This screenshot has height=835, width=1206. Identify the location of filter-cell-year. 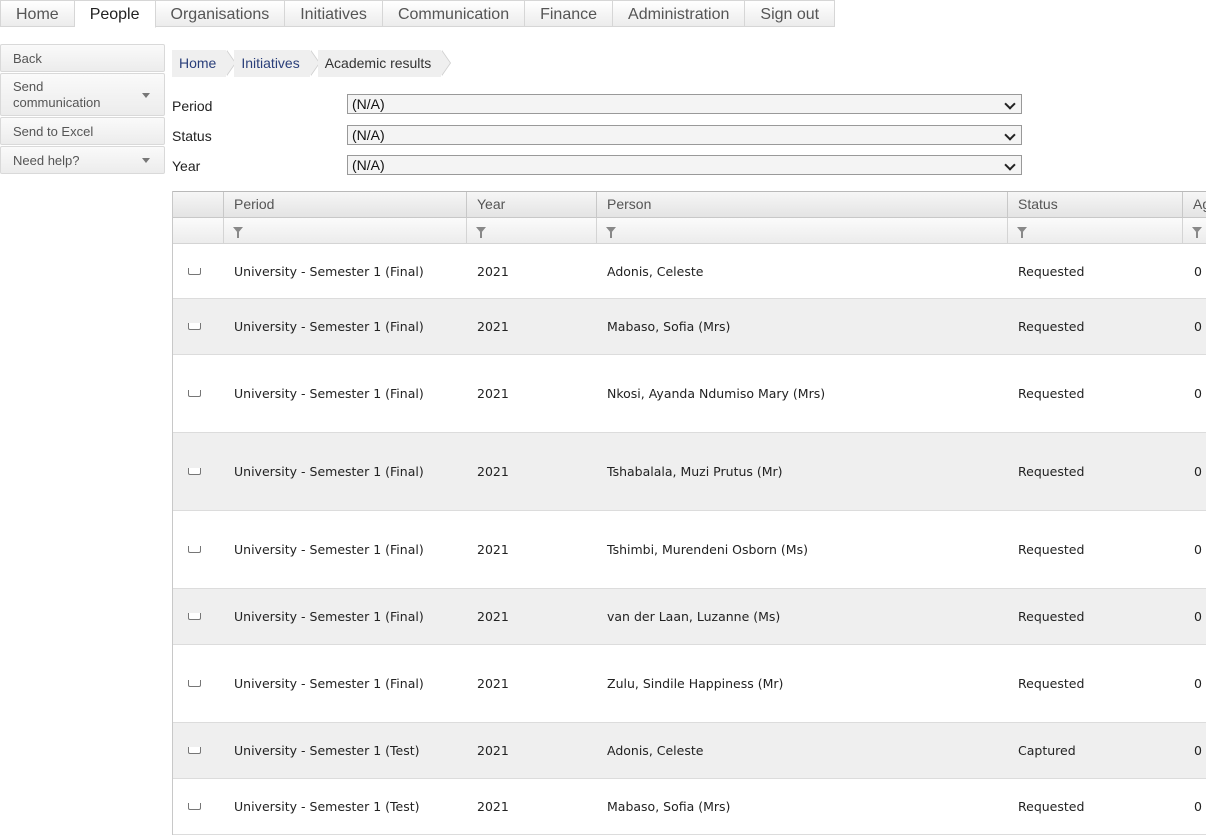
(532, 230).